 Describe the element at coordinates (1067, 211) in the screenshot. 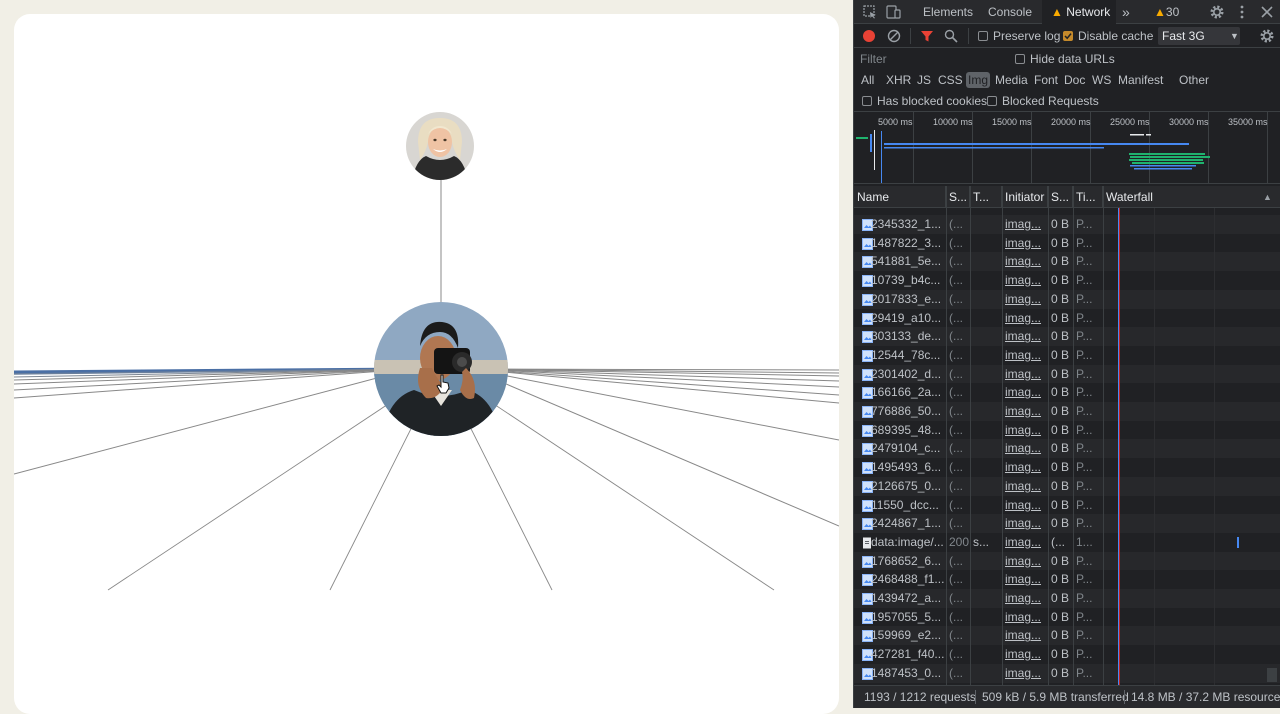

I see `table-row` at that location.